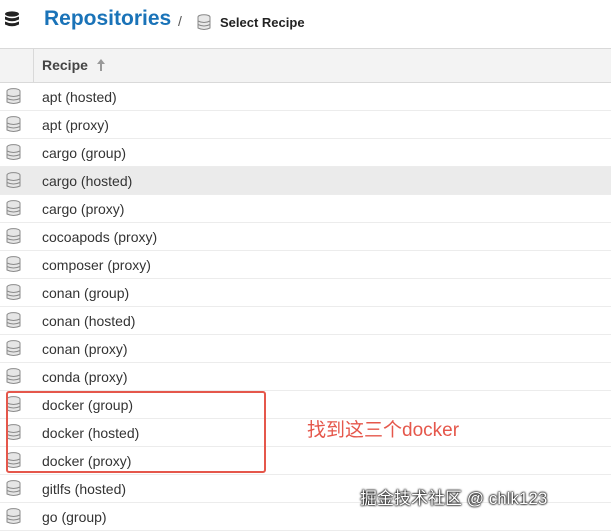  Describe the element at coordinates (100, 237) in the screenshot. I see `recipe-name: cocoapods (proxy)` at that location.